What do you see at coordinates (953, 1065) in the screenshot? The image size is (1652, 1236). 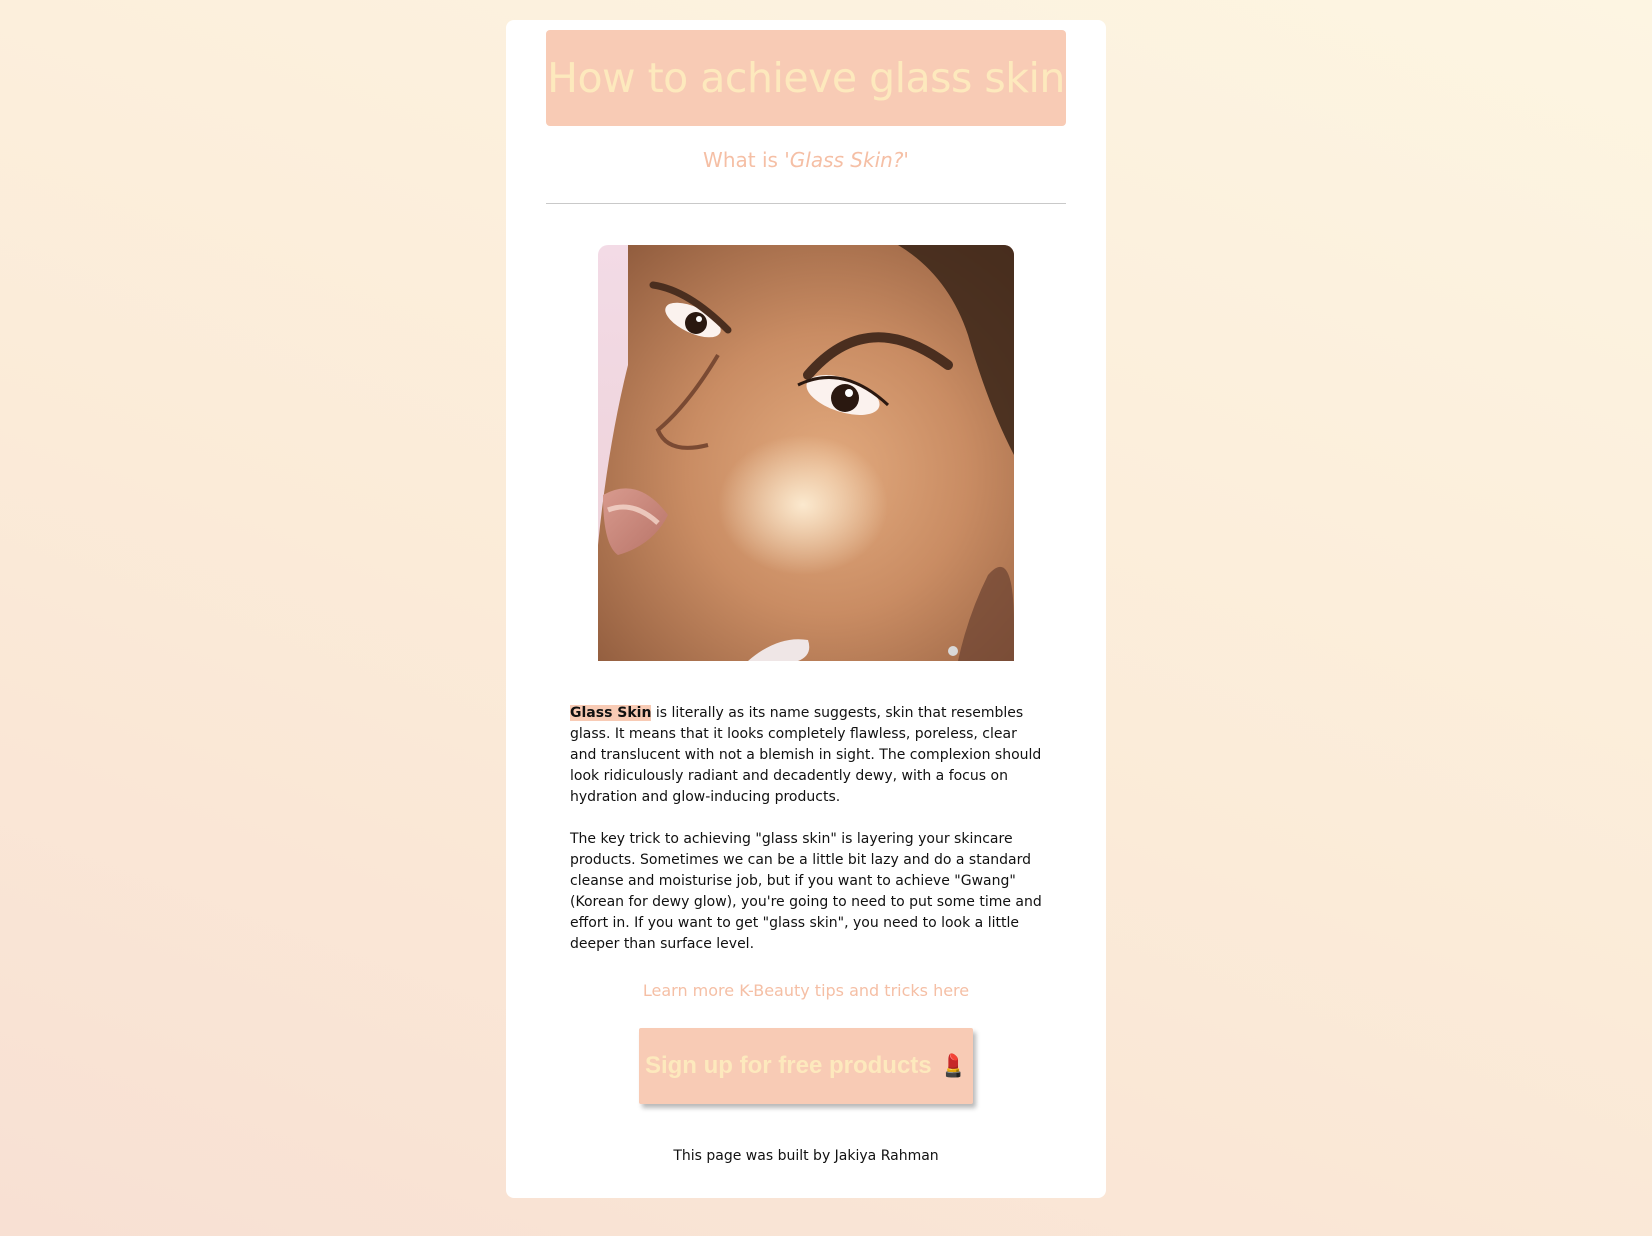 I see `lipstick-icon: 💄` at bounding box center [953, 1065].